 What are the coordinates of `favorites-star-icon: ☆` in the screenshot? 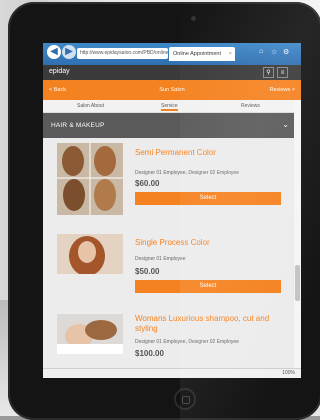 It's located at (274, 52).